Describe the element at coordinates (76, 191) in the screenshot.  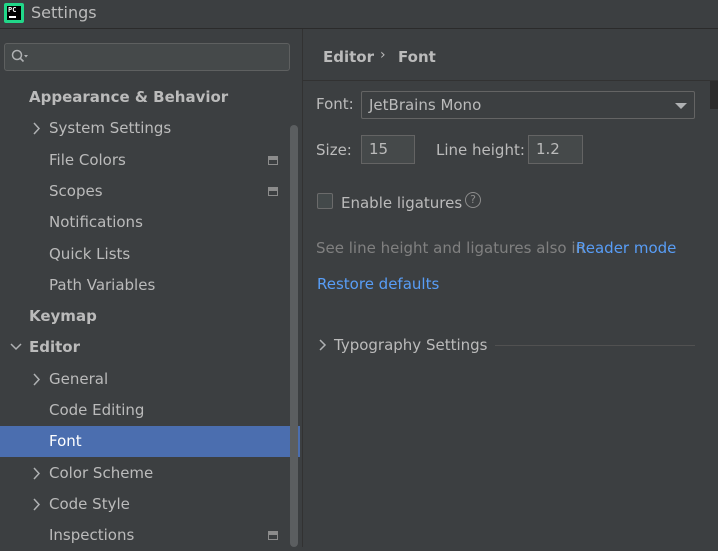
I see `sidebar-item-label: Scopes` at that location.